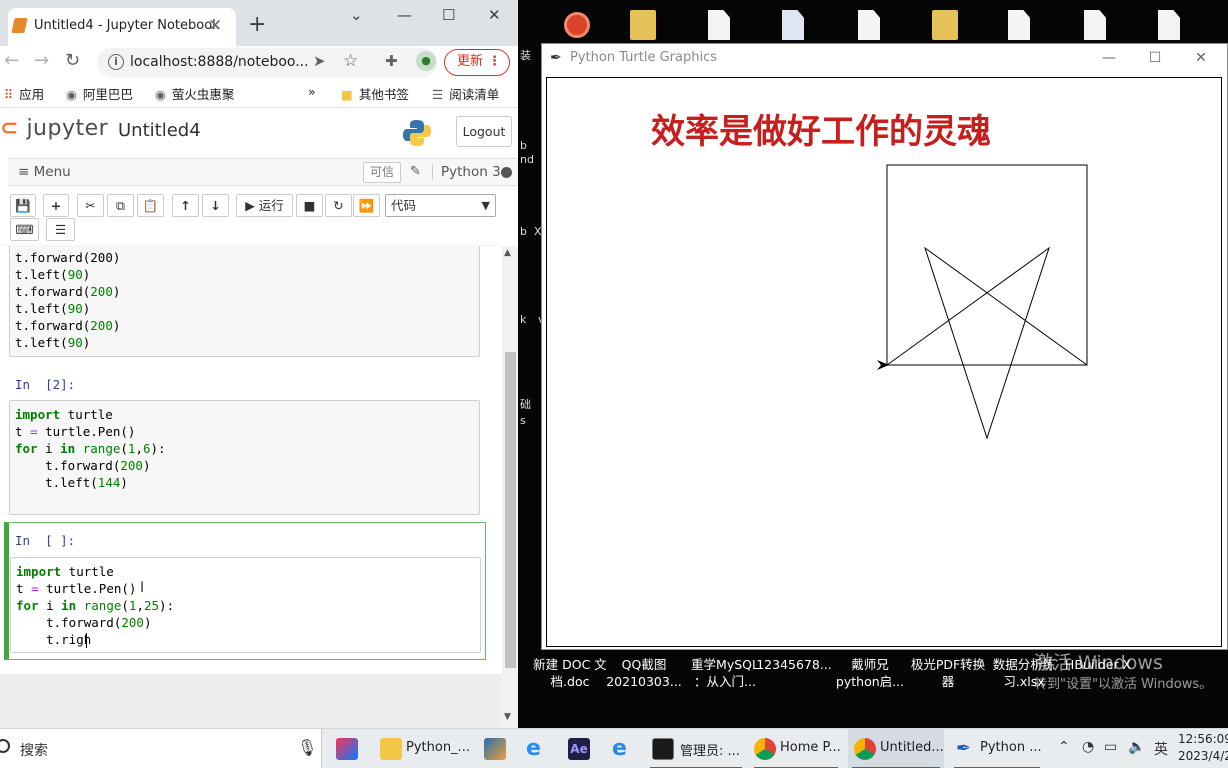 This screenshot has width=1228, height=768. I want to click on notebook-background, so click(251, 701).